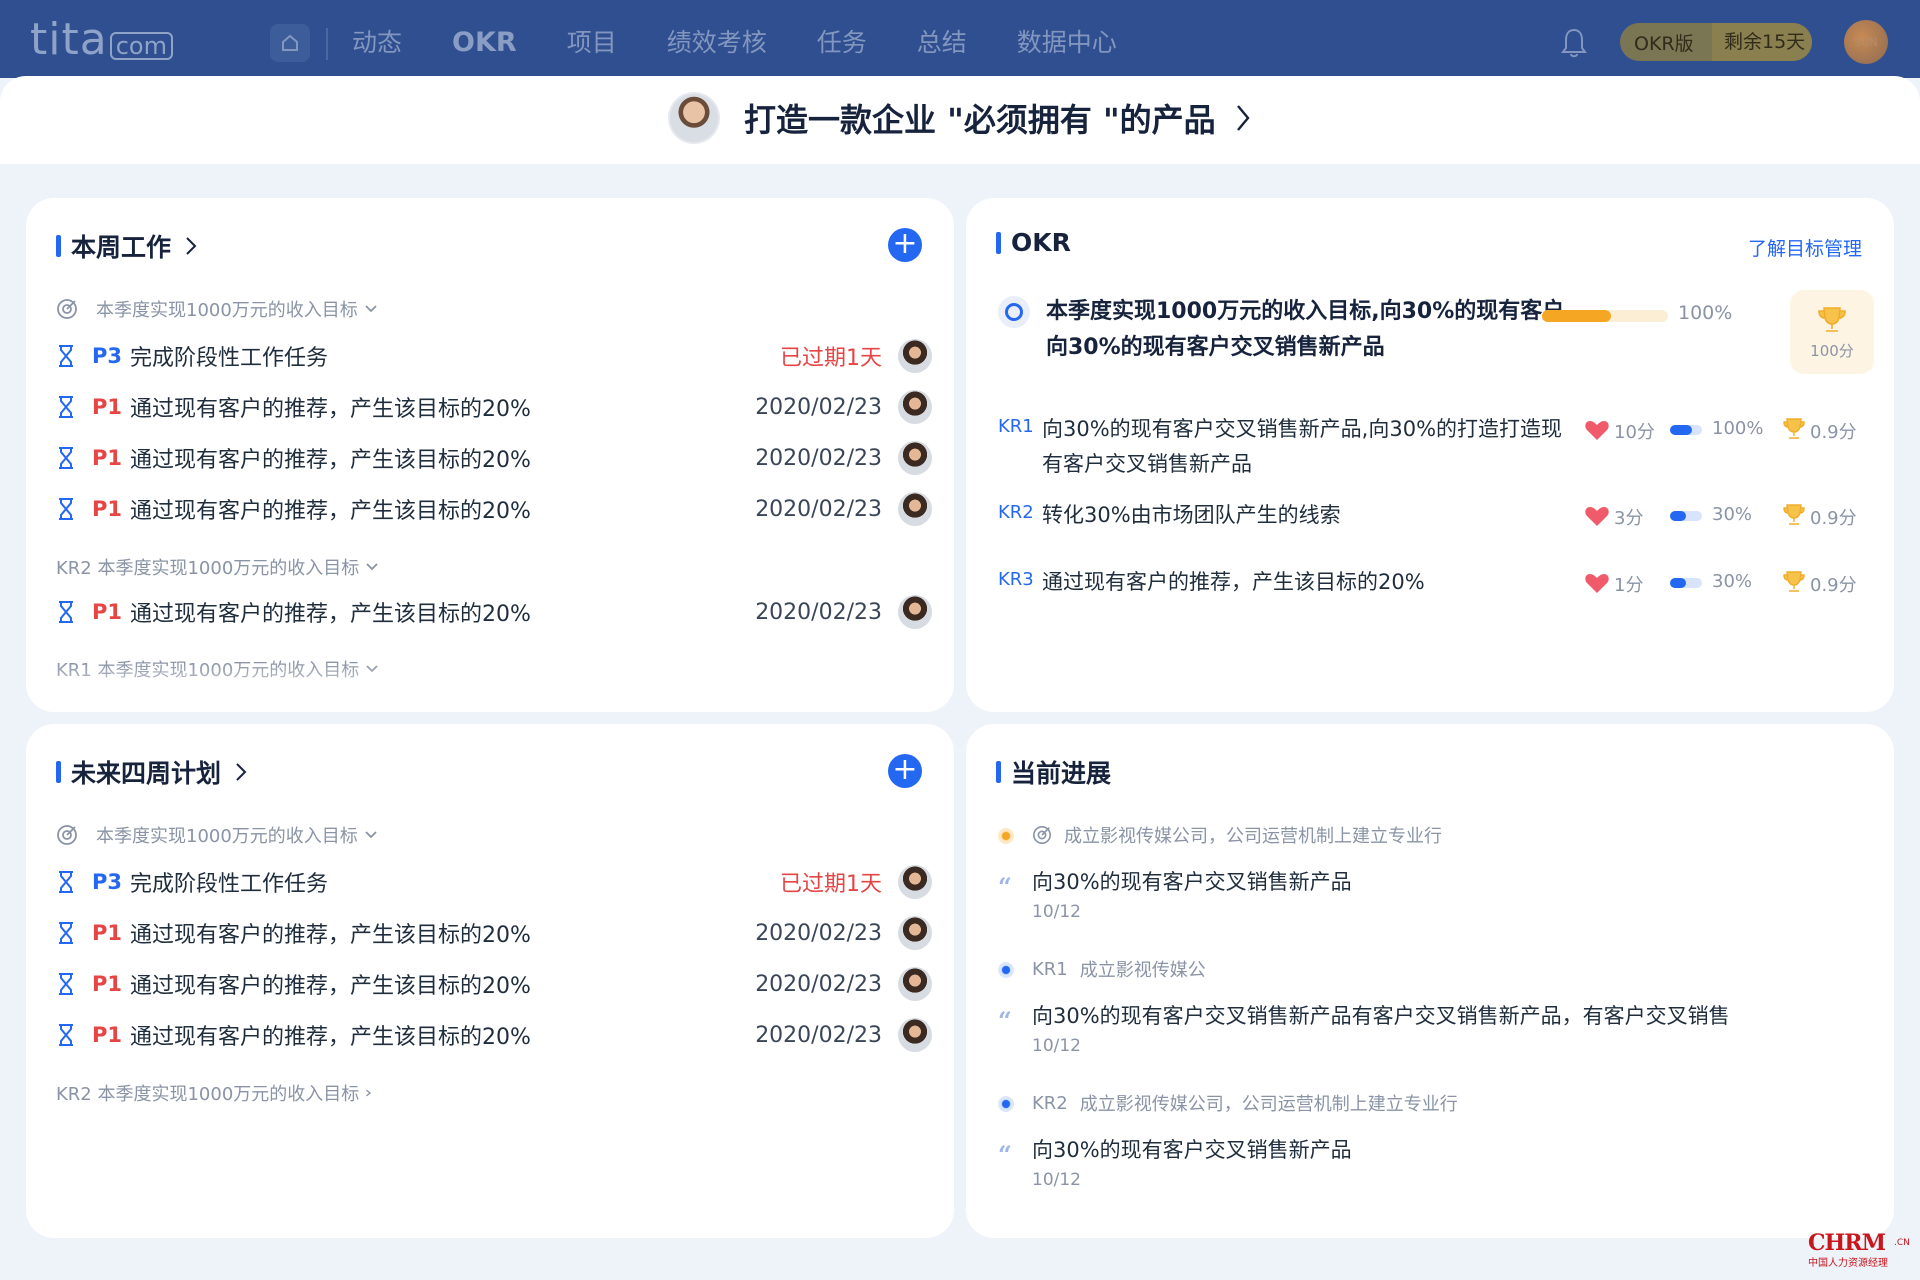 The width and height of the screenshot is (1920, 1280). What do you see at coordinates (327, 44) in the screenshot?
I see `nav-divider` at bounding box center [327, 44].